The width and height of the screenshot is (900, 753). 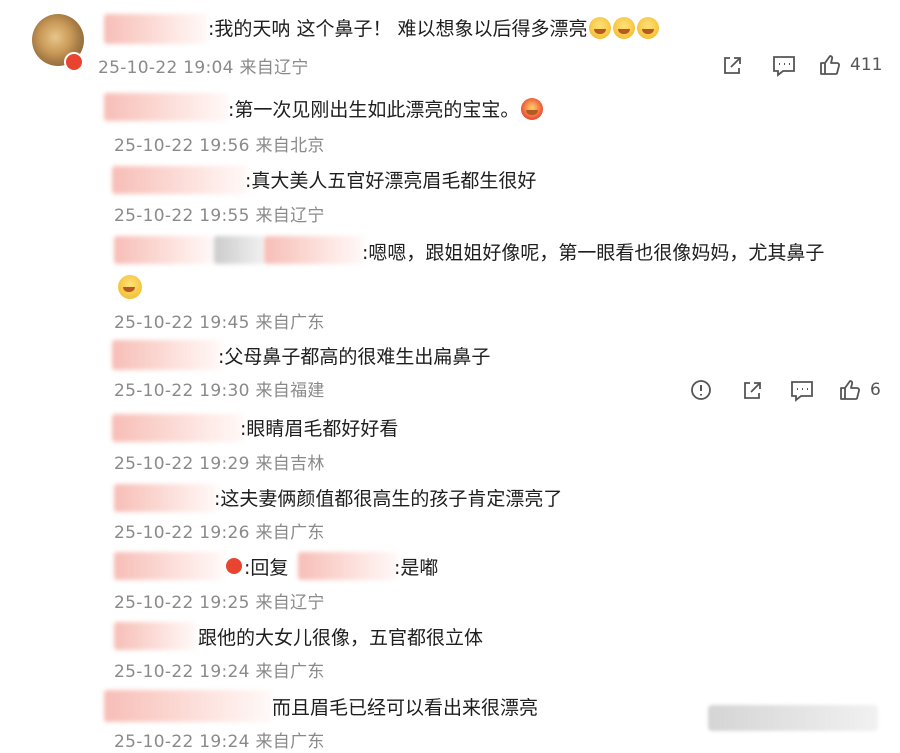 I want to click on reply-meta: 25-10-22 19:29 来自吉林, so click(x=219, y=464).